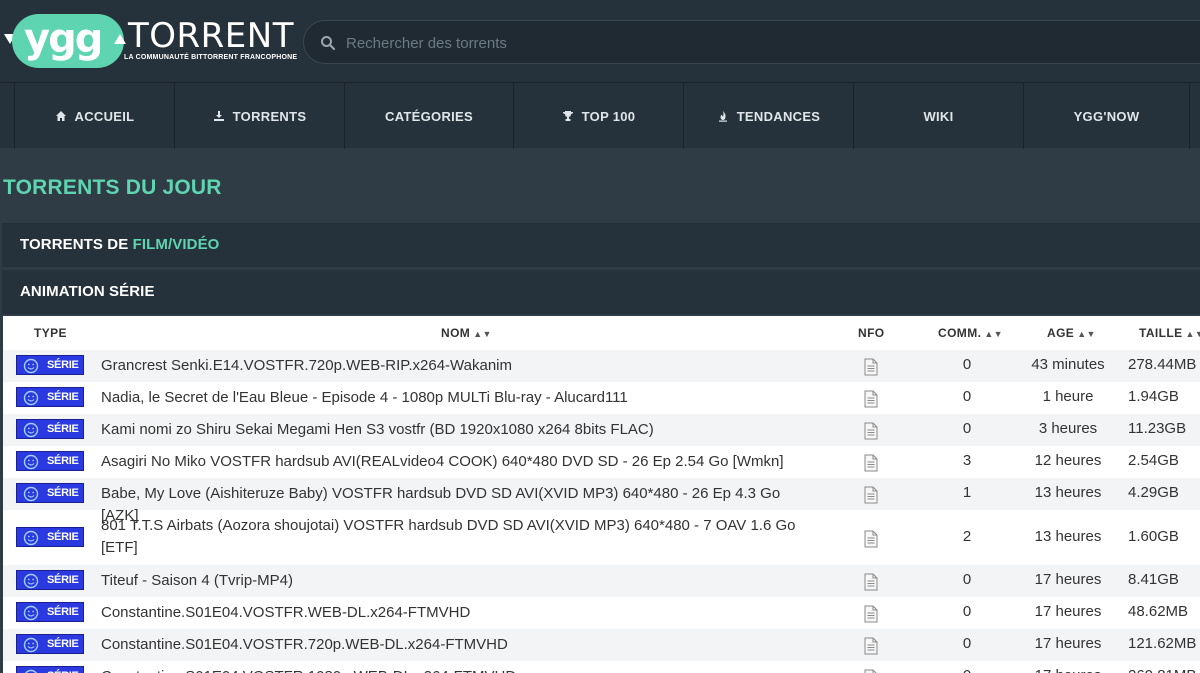 The image size is (1200, 673). Describe the element at coordinates (60, 116) in the screenshot. I see `home-icon` at that location.